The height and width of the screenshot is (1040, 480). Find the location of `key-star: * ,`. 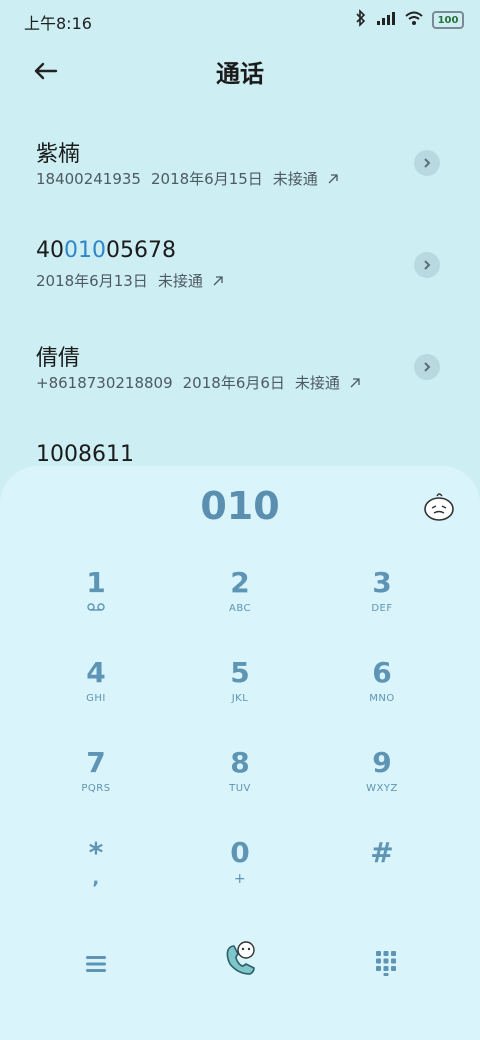

key-star: * , is located at coordinates (96, 876).